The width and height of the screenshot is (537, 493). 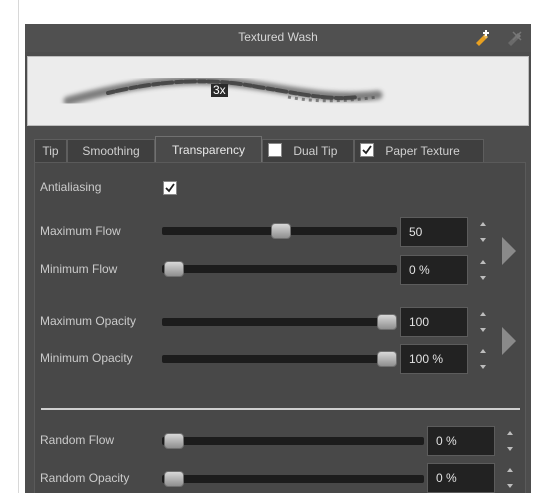 I want to click on section-divider, so click(x=280, y=409).